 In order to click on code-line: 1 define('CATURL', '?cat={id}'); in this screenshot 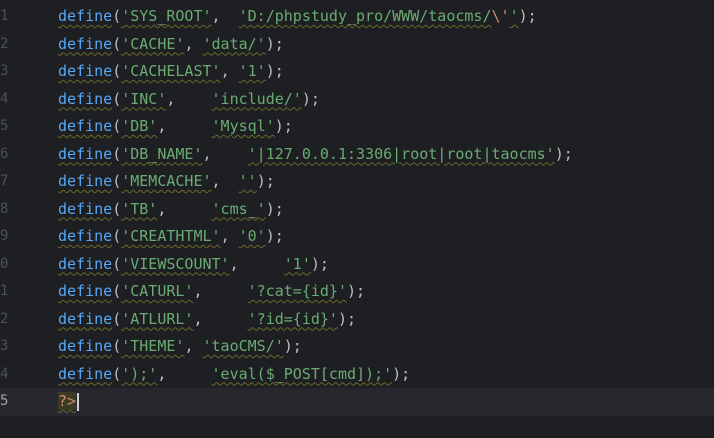, I will do `click(357, 292)`.